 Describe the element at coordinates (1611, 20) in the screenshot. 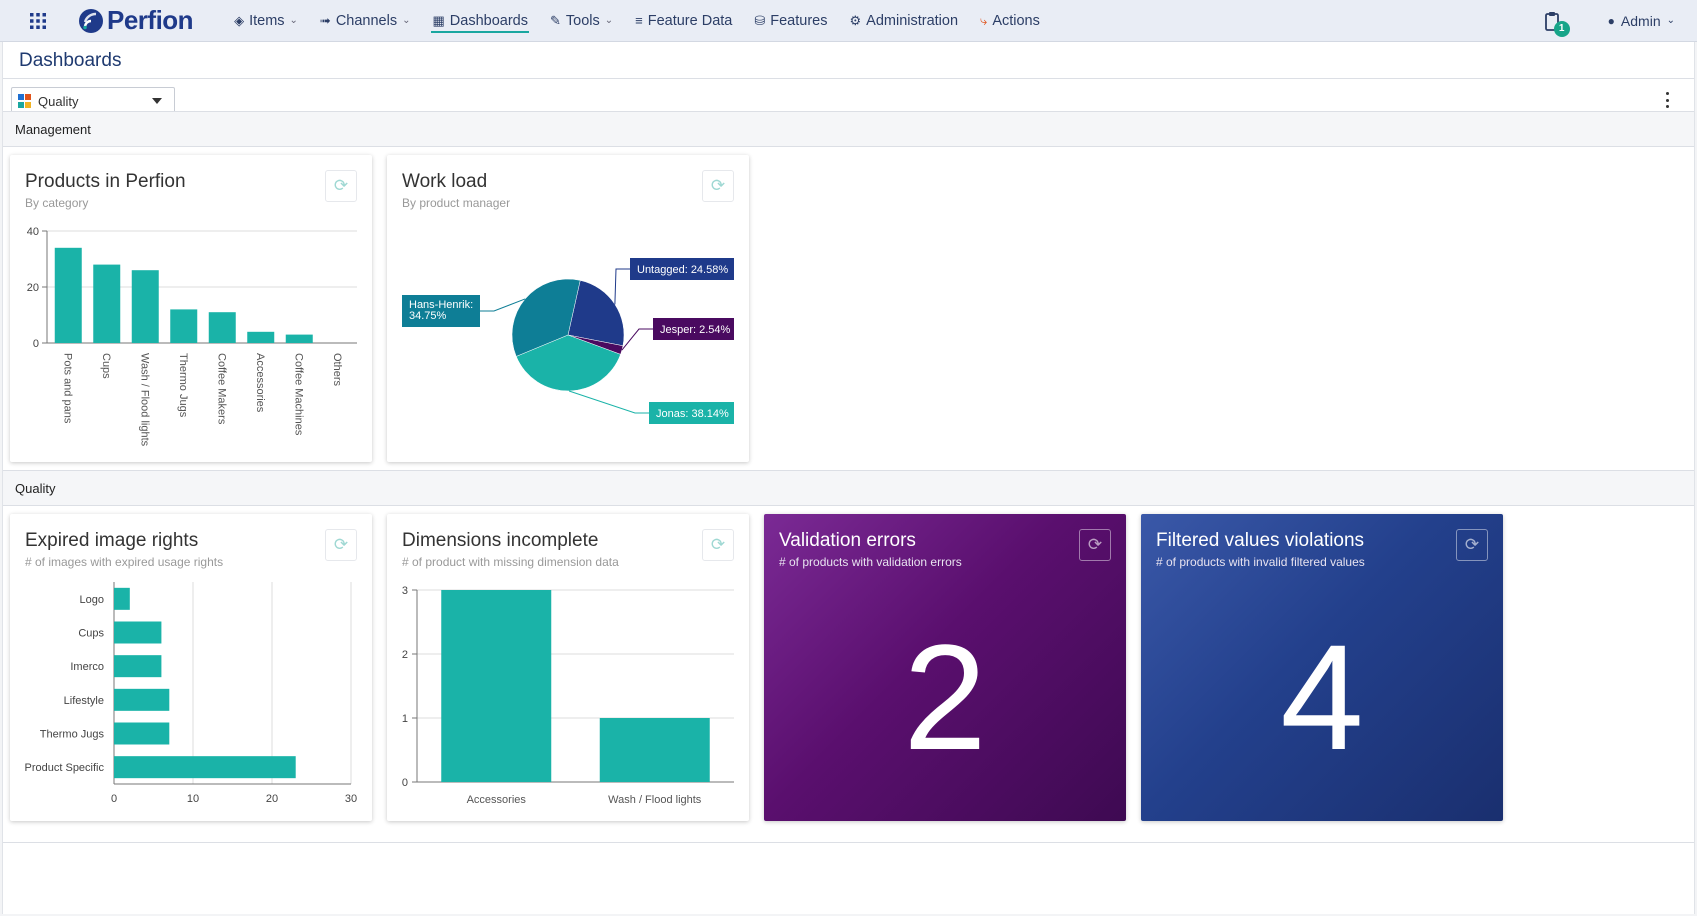

I see `user-icon: ●` at that location.